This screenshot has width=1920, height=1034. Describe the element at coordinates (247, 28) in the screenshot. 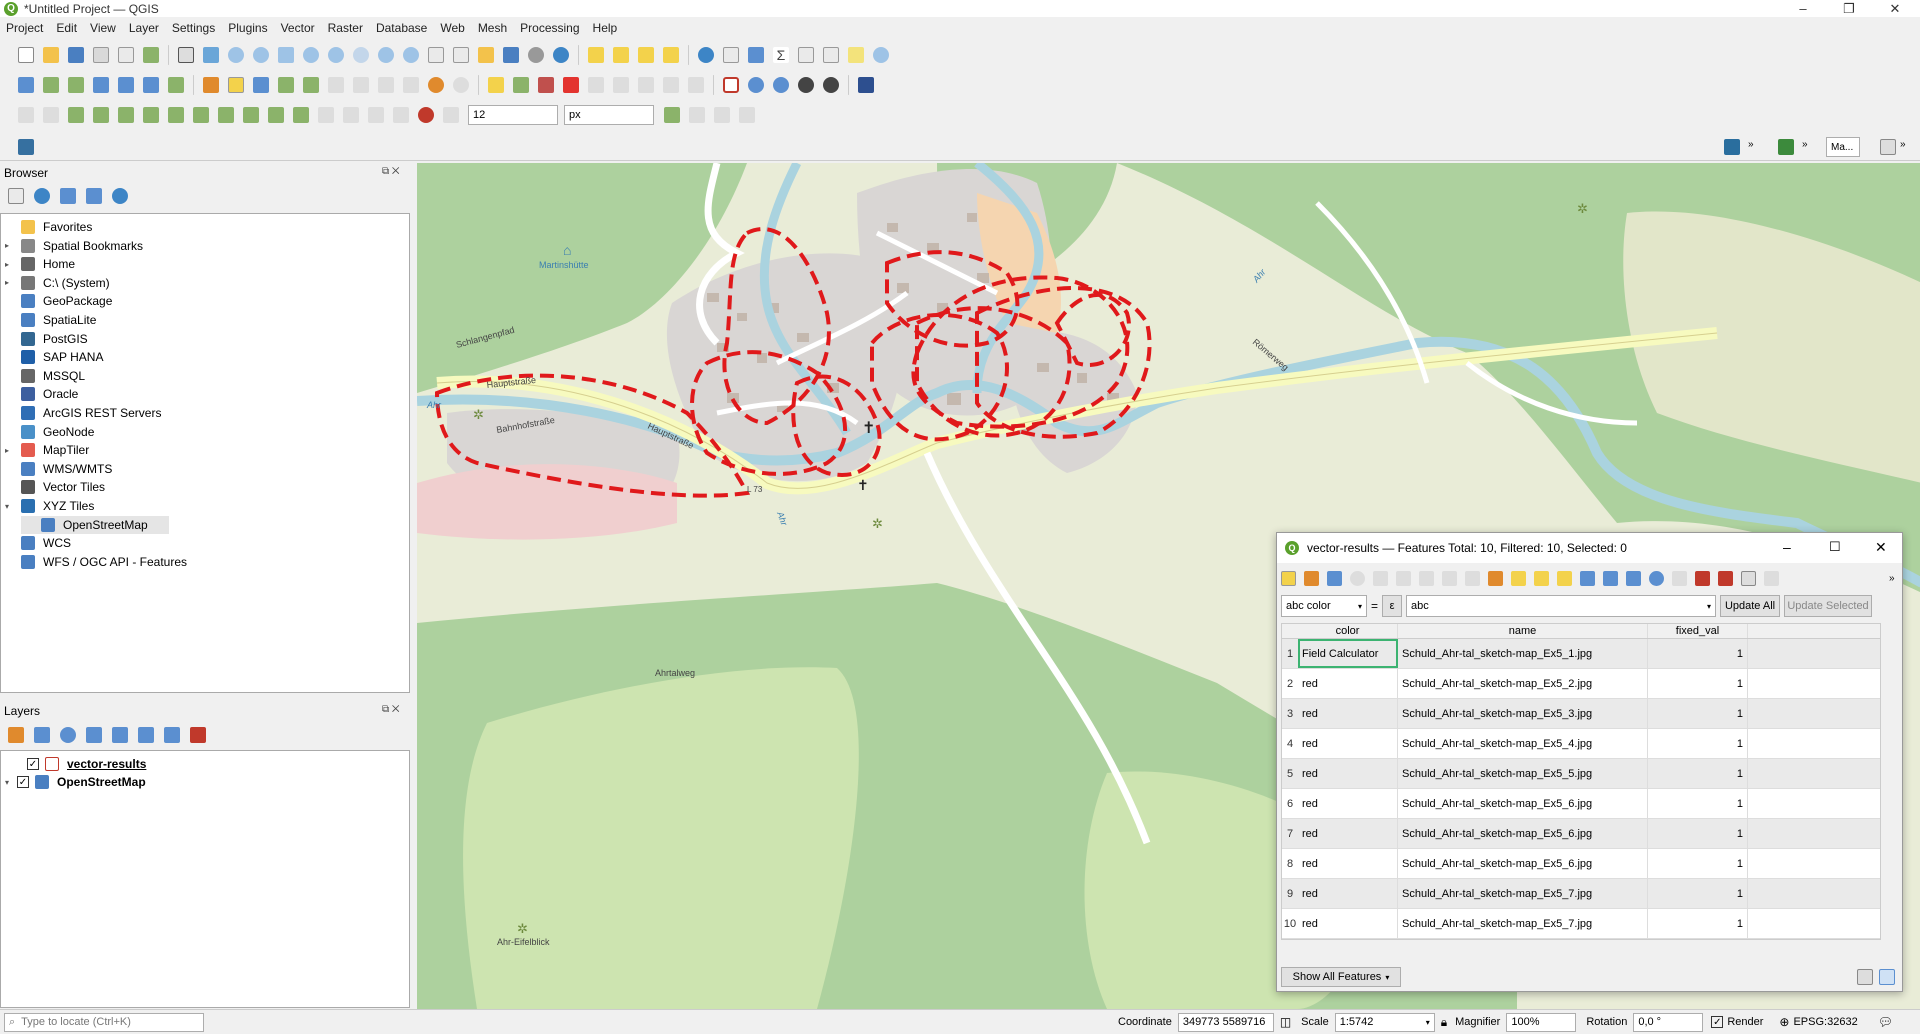

I see `menu-plugins: Plugins` at that location.